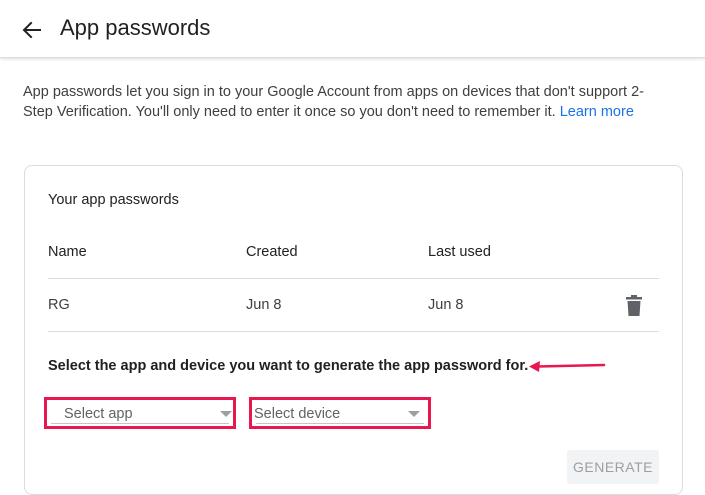  Describe the element at coordinates (597, 112) in the screenshot. I see `learn-more-link: Learn more` at that location.